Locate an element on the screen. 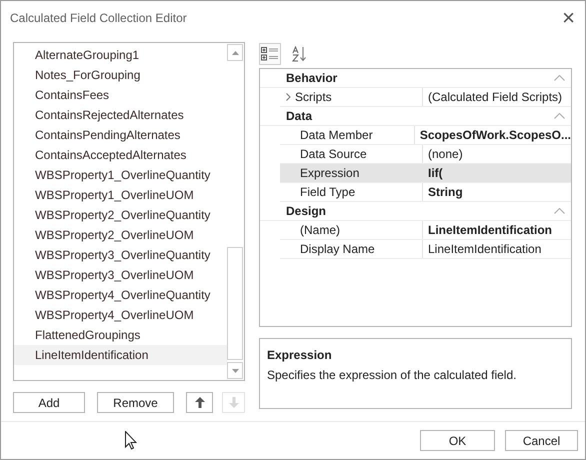 The height and width of the screenshot is (460, 586). list-item: WBSProperty1_OverlineUOM is located at coordinates (120, 195).